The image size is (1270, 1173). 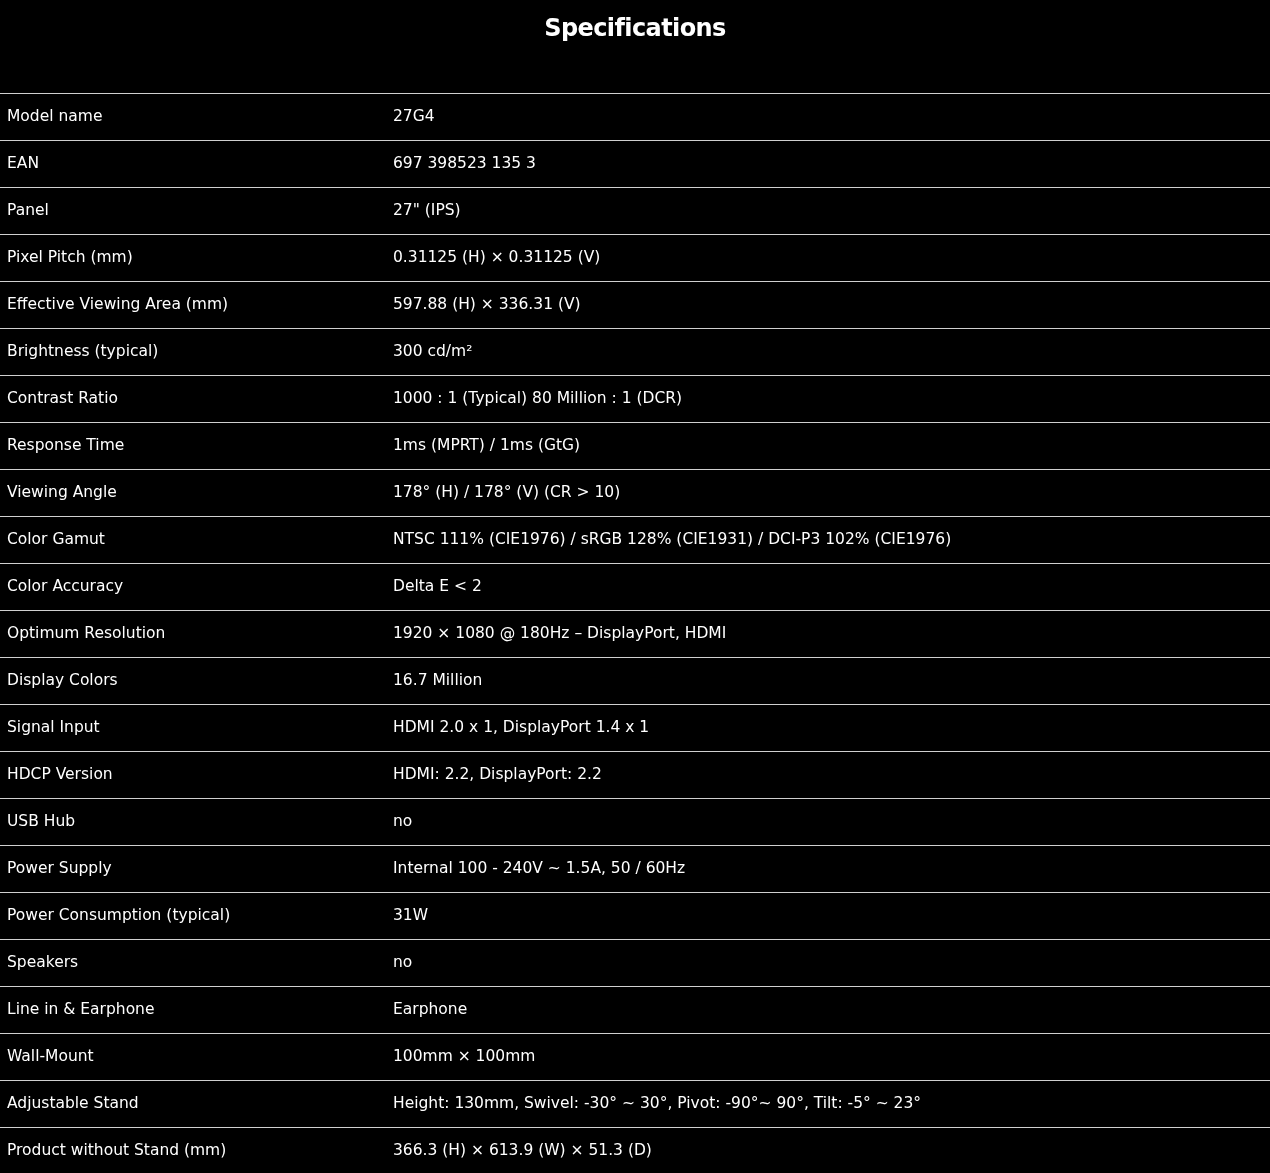 What do you see at coordinates (464, 1057) in the screenshot?
I see `spec-value: 100mm × 100mm` at bounding box center [464, 1057].